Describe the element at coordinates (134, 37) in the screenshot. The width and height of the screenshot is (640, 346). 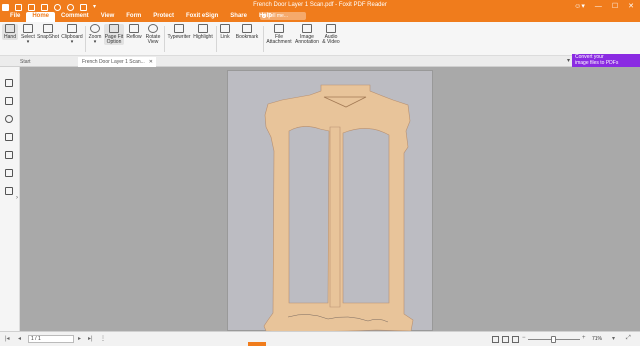
I see `reflow-label: Reflow` at that location.